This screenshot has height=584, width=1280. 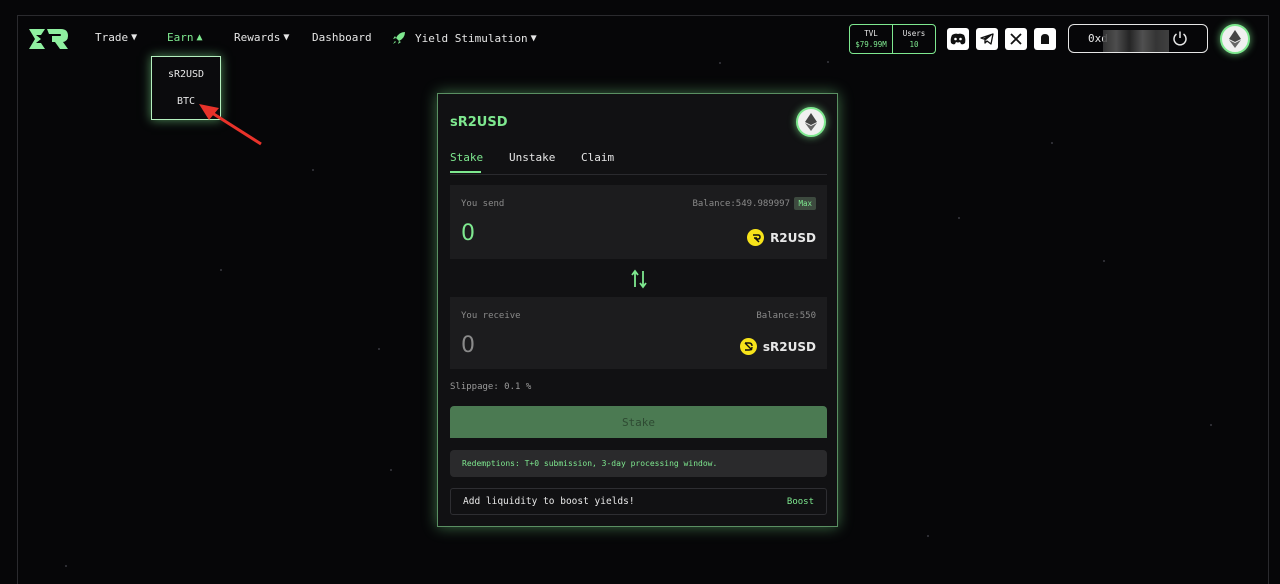 What do you see at coordinates (1180, 38) in the screenshot?
I see `power-icon` at bounding box center [1180, 38].